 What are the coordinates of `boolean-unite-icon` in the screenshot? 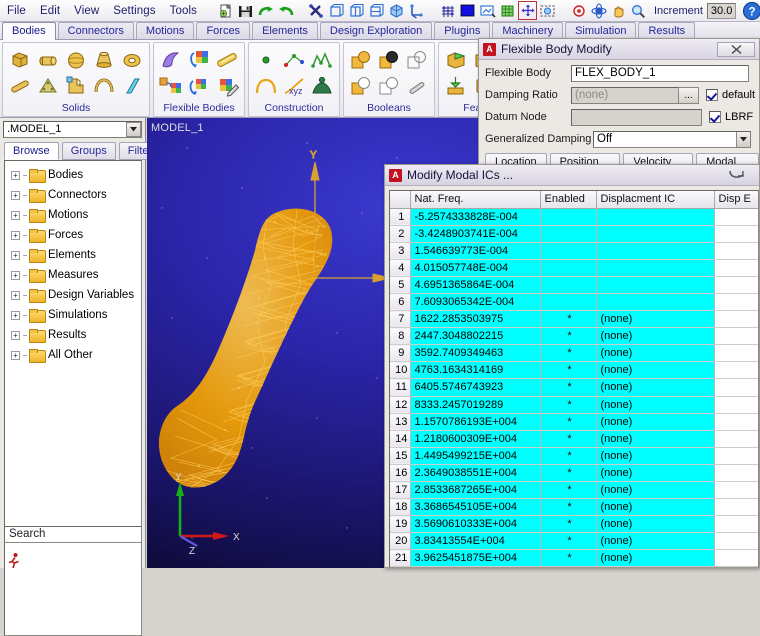 It's located at (361, 60).